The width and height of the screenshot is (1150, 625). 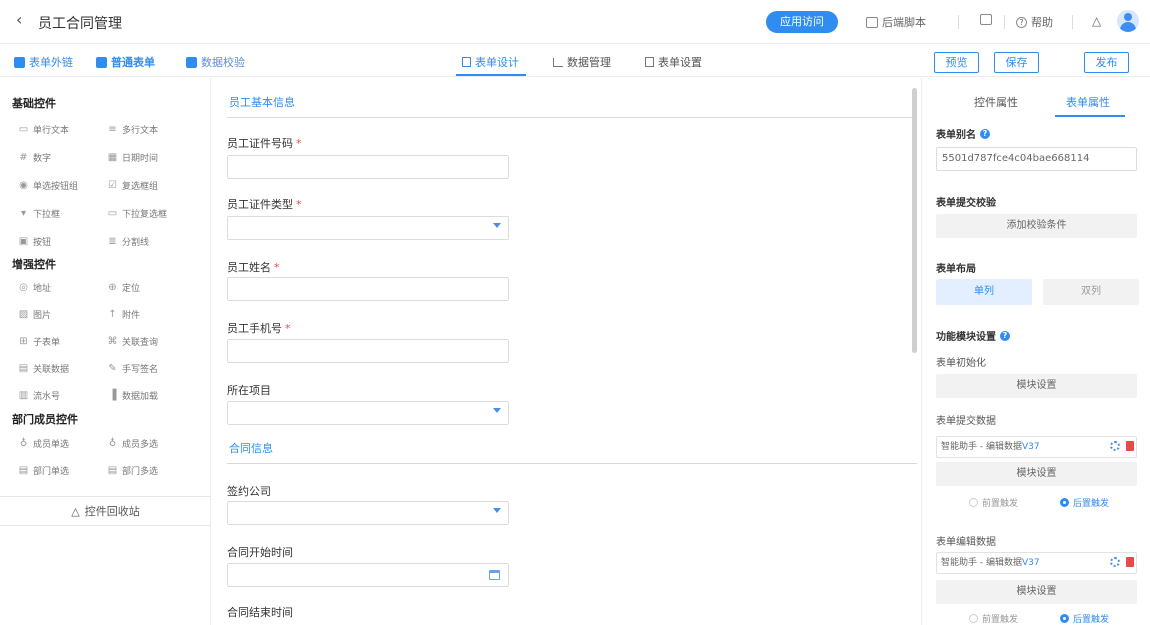 What do you see at coordinates (494, 575) in the screenshot?
I see `calendar-icon` at bounding box center [494, 575].